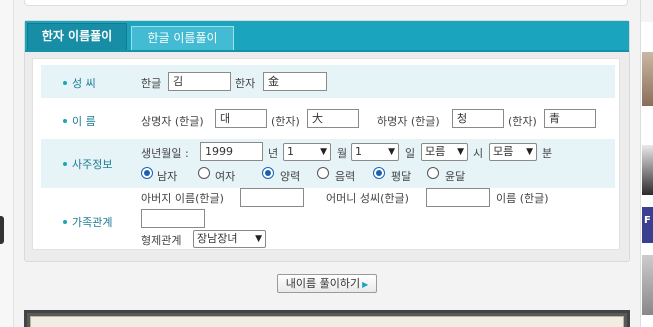  What do you see at coordinates (513, 152) in the screenshot?
I see `birth-minute-select: 모름 ▼` at bounding box center [513, 152].